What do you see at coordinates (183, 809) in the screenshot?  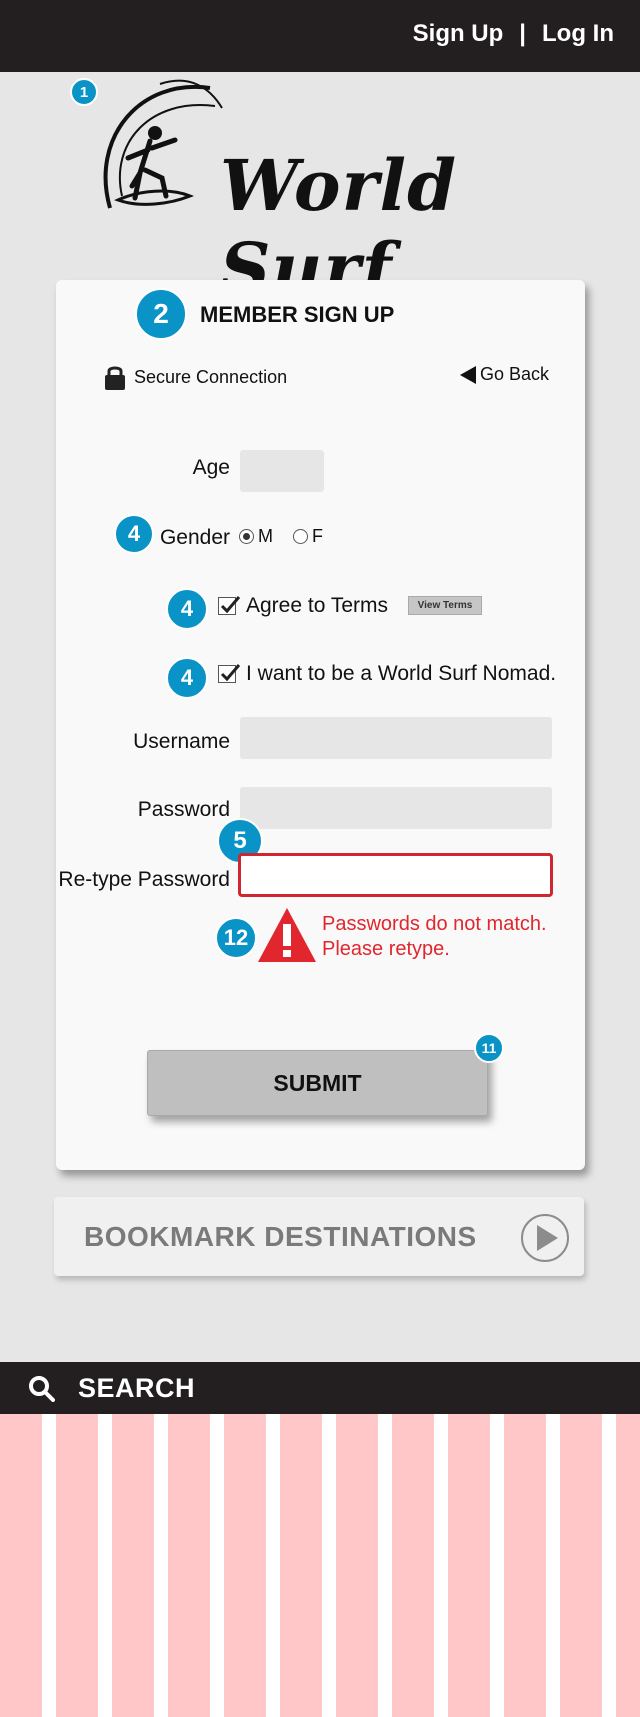 I see `password-label: Password` at bounding box center [183, 809].